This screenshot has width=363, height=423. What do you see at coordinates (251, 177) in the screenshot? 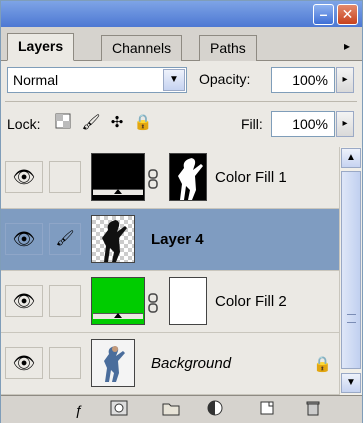
I see `layer-name: Color Fill 1` at bounding box center [251, 177].